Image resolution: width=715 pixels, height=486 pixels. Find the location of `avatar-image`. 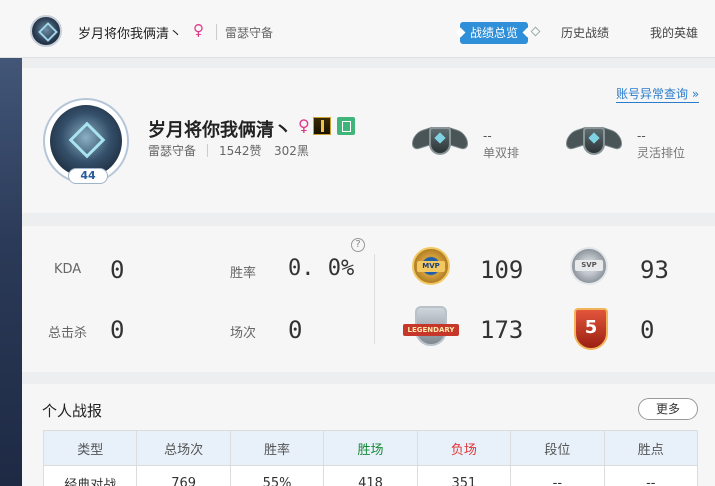

avatar-image is located at coordinates (86, 141).